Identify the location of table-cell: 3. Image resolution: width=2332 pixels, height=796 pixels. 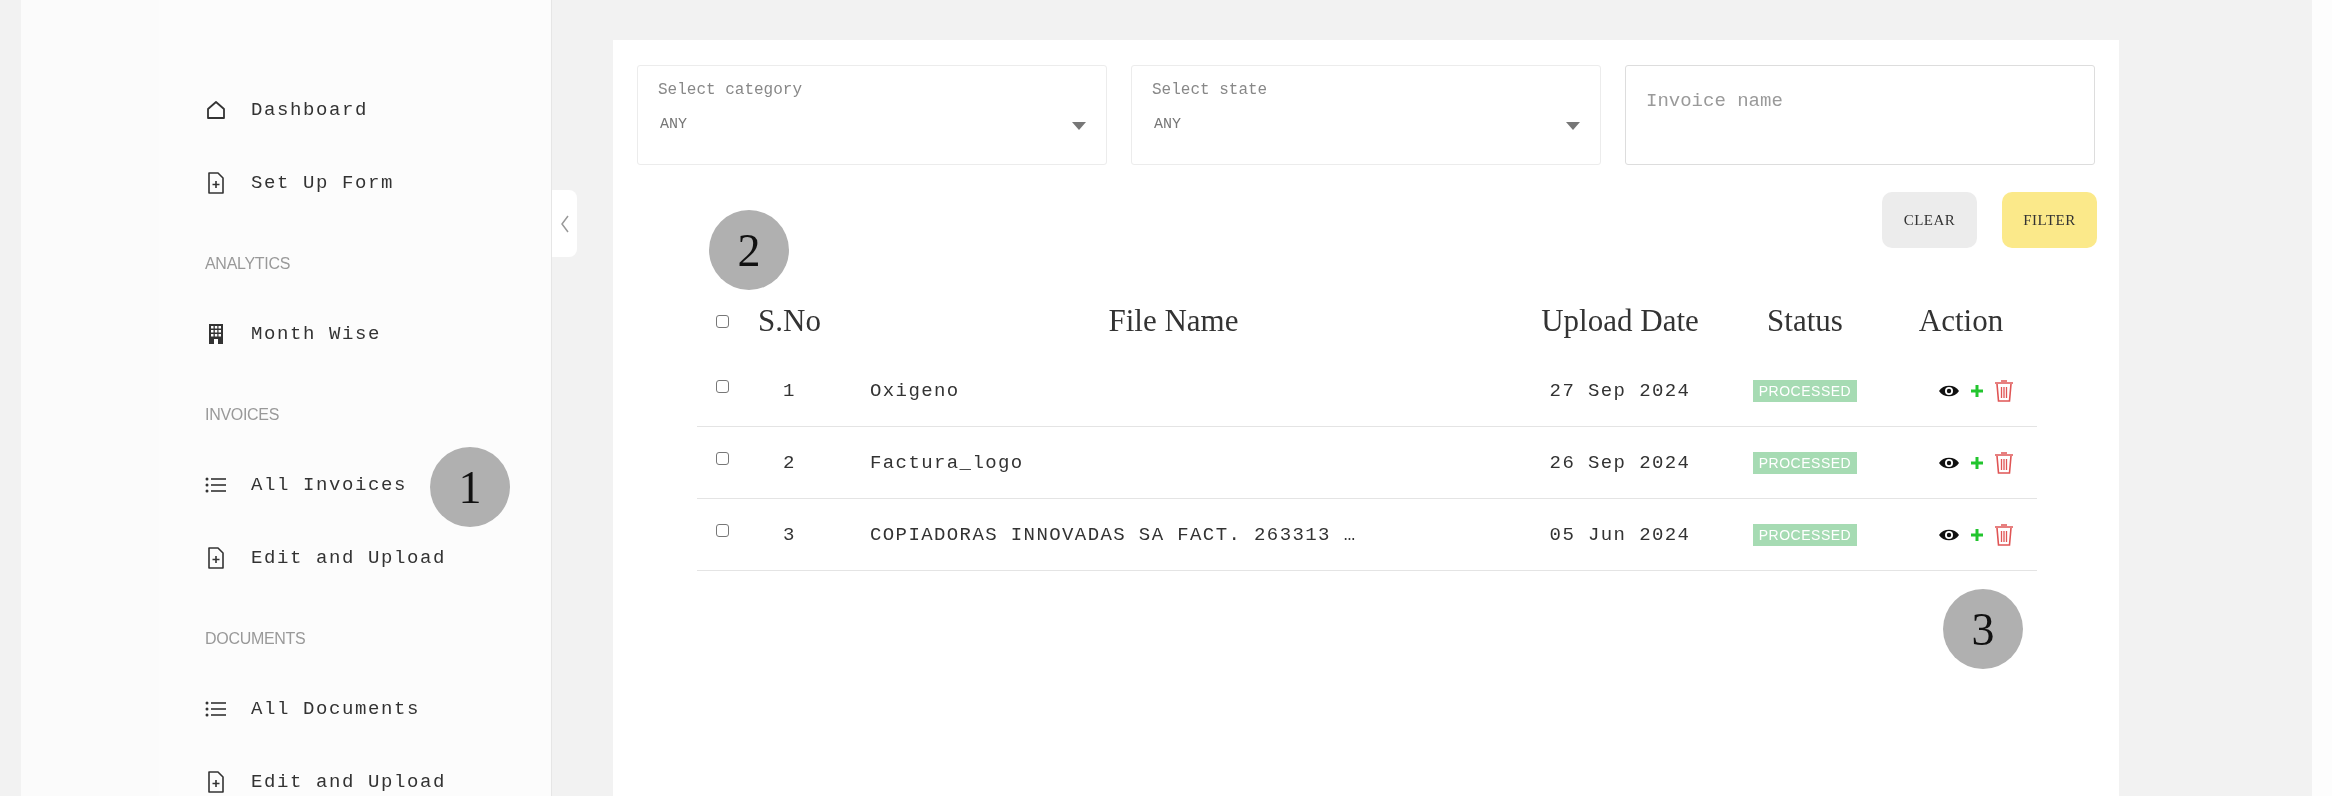
(789, 534).